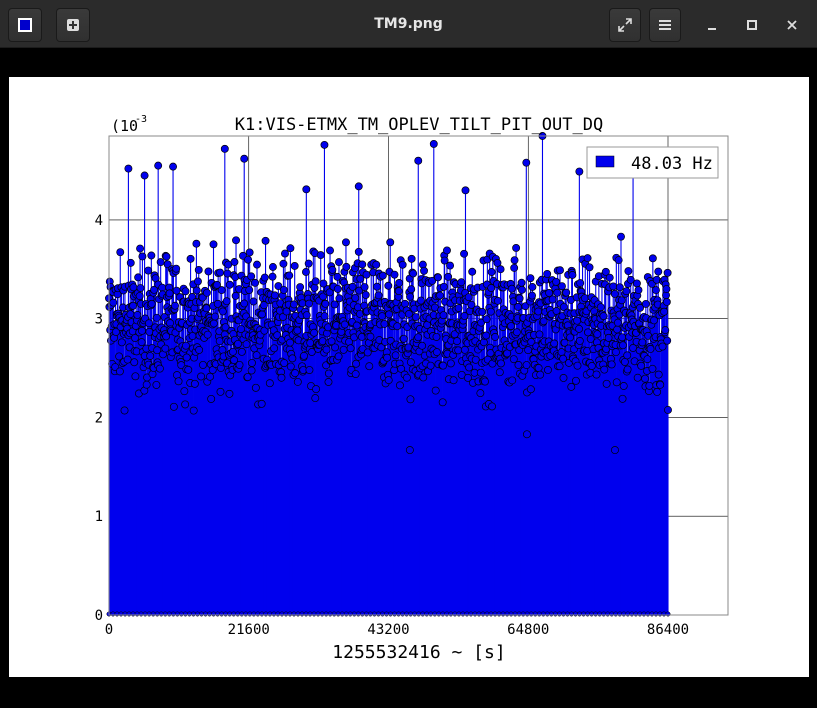 The image size is (817, 708). Describe the element at coordinates (712, 25) in the screenshot. I see `minimize-button` at that location.